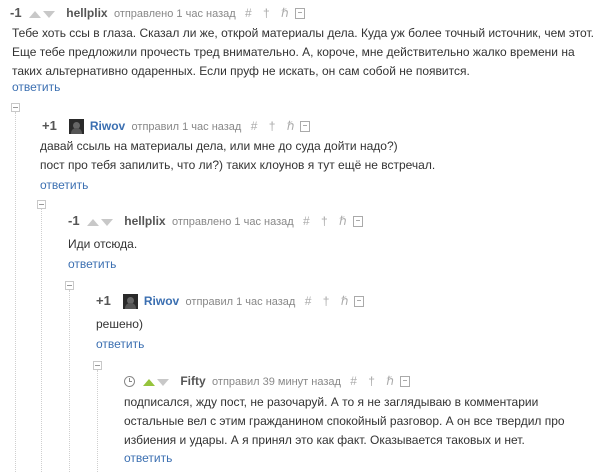 The width and height of the screenshot is (600, 472). What do you see at coordinates (103, 244) in the screenshot?
I see `comment-text: Иди отсюда.` at bounding box center [103, 244].